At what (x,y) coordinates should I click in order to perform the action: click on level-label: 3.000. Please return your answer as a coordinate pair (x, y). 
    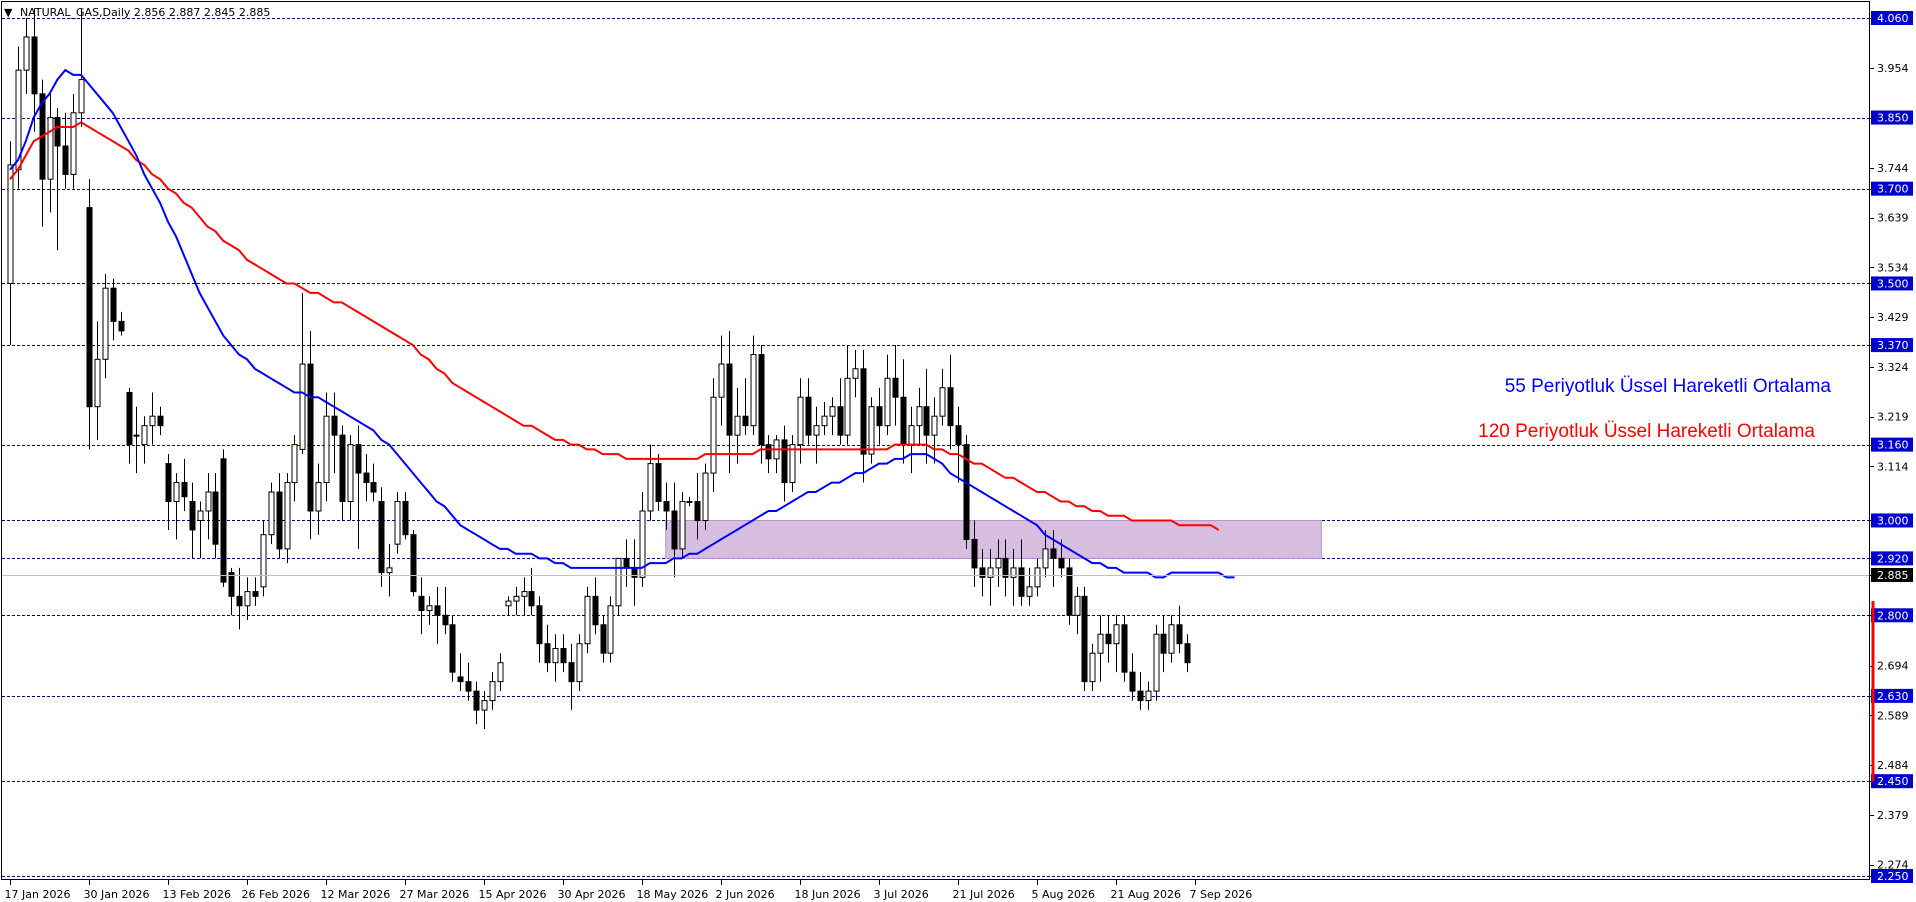
    Looking at the image, I should click on (1893, 520).